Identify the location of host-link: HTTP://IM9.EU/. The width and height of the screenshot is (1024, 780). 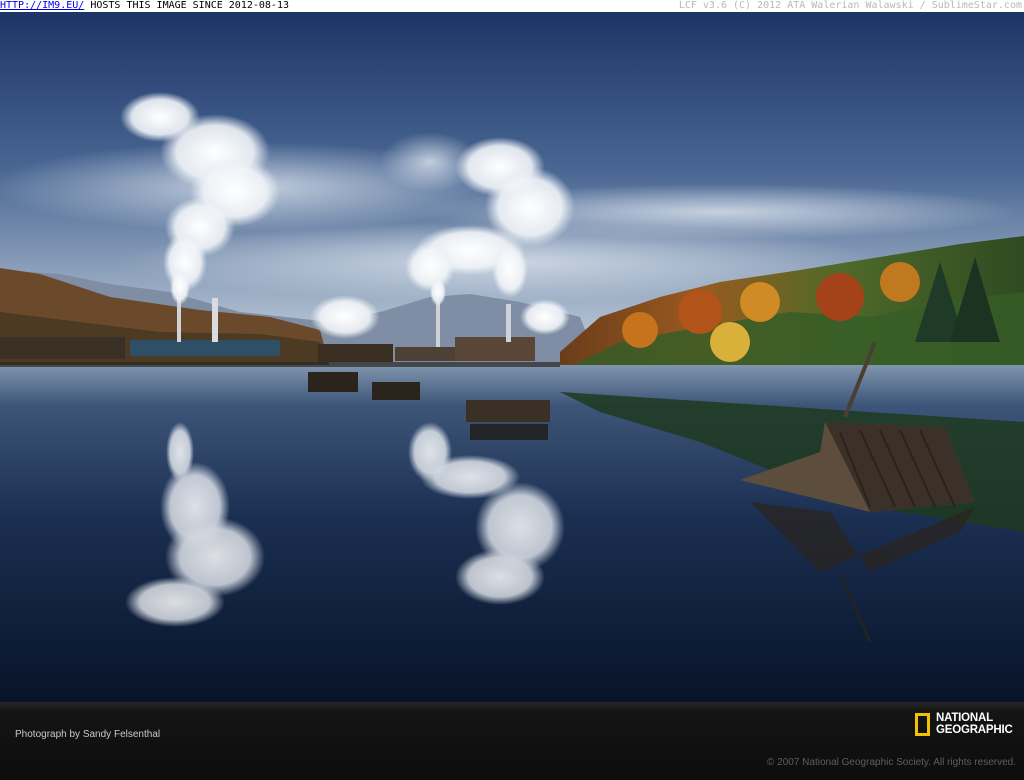
(42, 5).